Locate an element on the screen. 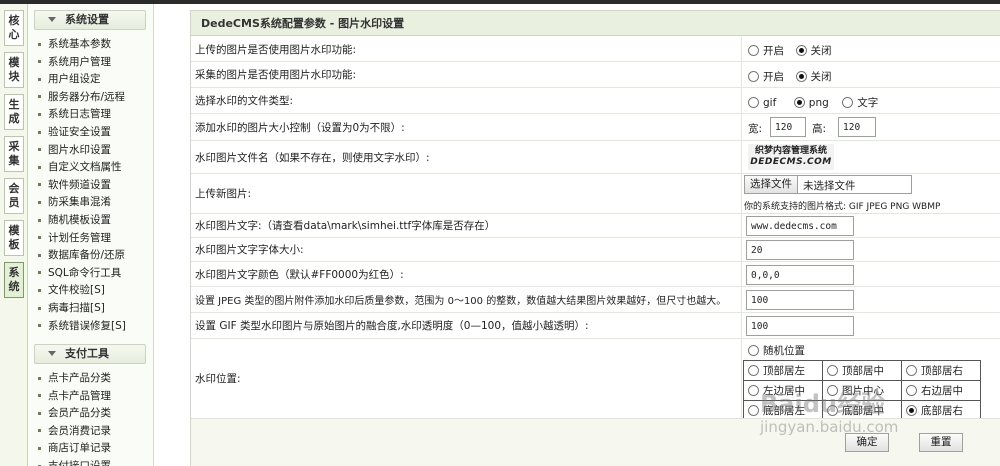  sidebar-item-label: 图片水印设置 is located at coordinates (79, 149).